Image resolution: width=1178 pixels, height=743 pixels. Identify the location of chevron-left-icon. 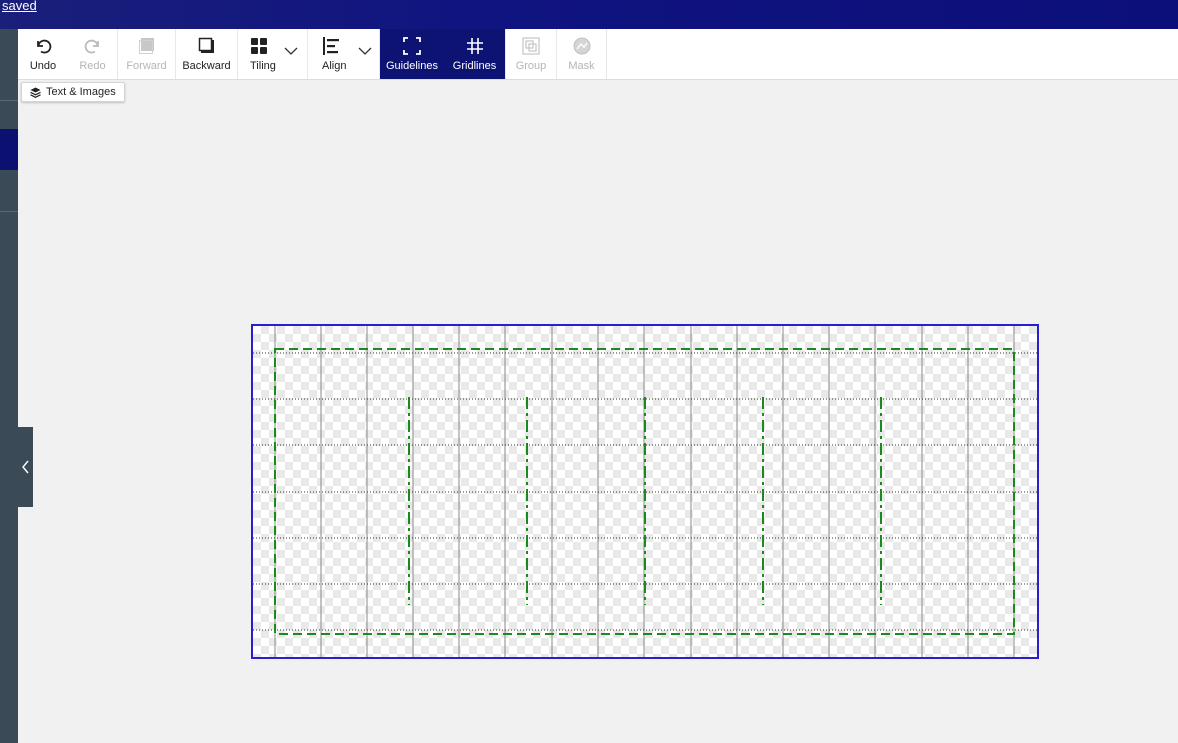
(25, 467).